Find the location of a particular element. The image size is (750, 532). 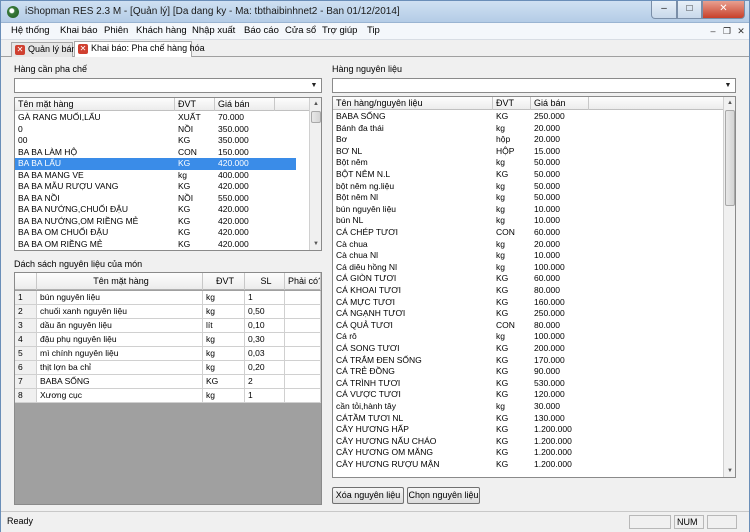

table-row: BA BA LÀM HỘ CON 150.000 is located at coordinates (155, 153).